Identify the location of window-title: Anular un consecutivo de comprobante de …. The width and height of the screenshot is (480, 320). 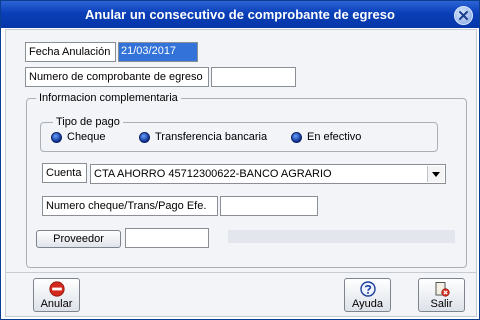
(240, 14).